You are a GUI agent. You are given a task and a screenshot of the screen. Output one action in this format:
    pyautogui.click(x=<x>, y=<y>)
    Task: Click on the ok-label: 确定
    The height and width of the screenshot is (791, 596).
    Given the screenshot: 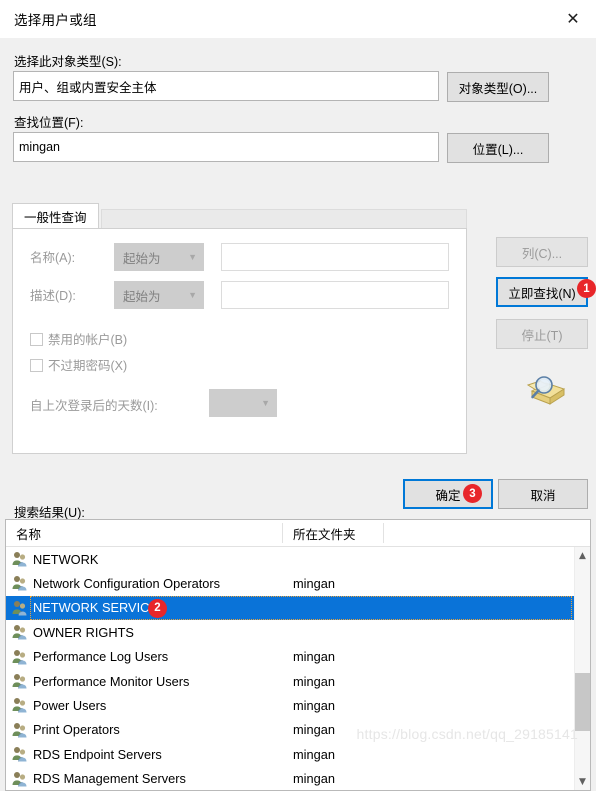 What is the action you would take?
    pyautogui.click(x=447, y=494)
    